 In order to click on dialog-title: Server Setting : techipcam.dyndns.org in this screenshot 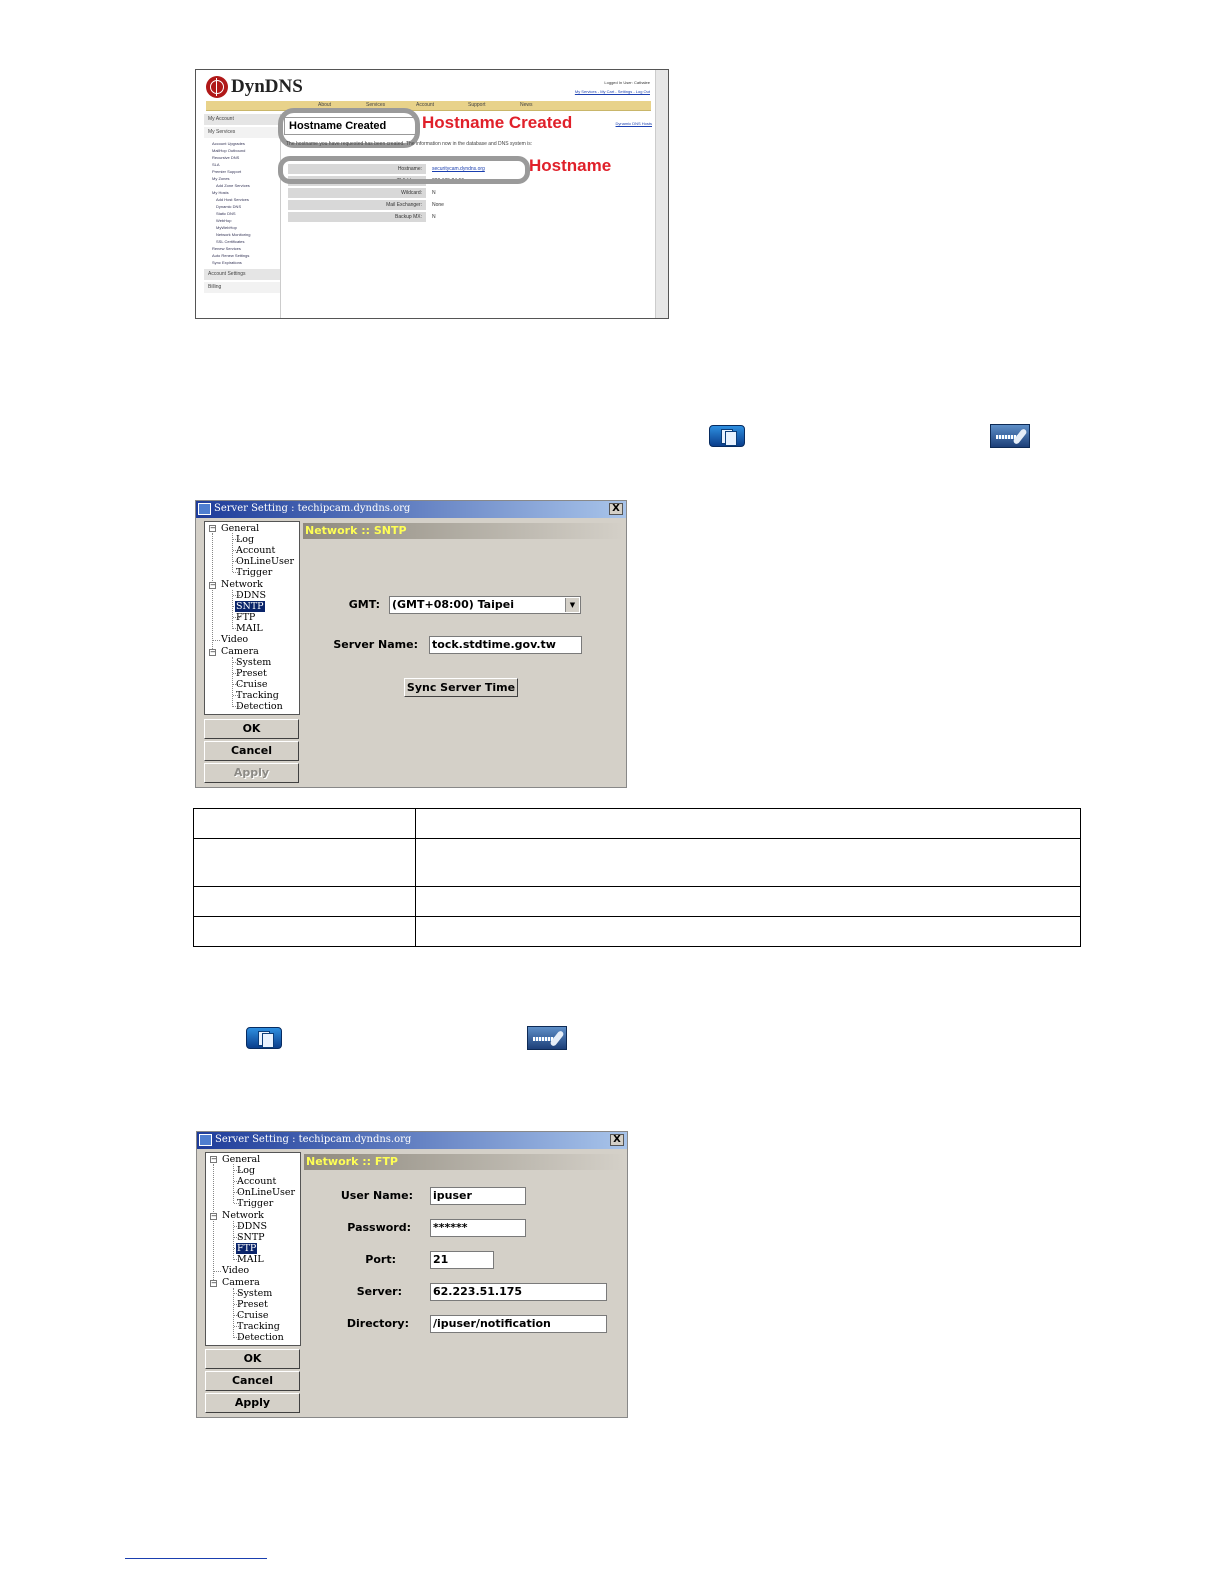, I will do `click(313, 1139)`.